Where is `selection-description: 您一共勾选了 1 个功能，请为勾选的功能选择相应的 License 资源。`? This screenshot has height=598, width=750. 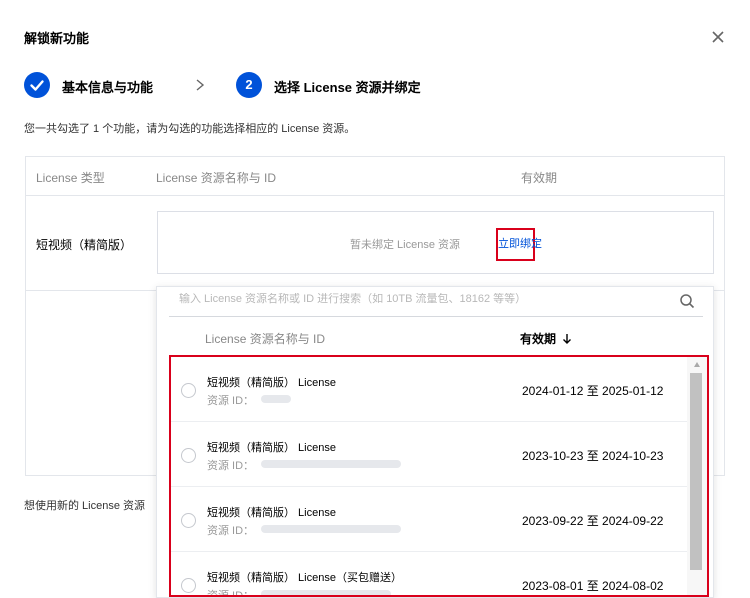 selection-description: 您一共勾选了 1 个功能，请为勾选的功能选择相应的 License 资源。 is located at coordinates (190, 129).